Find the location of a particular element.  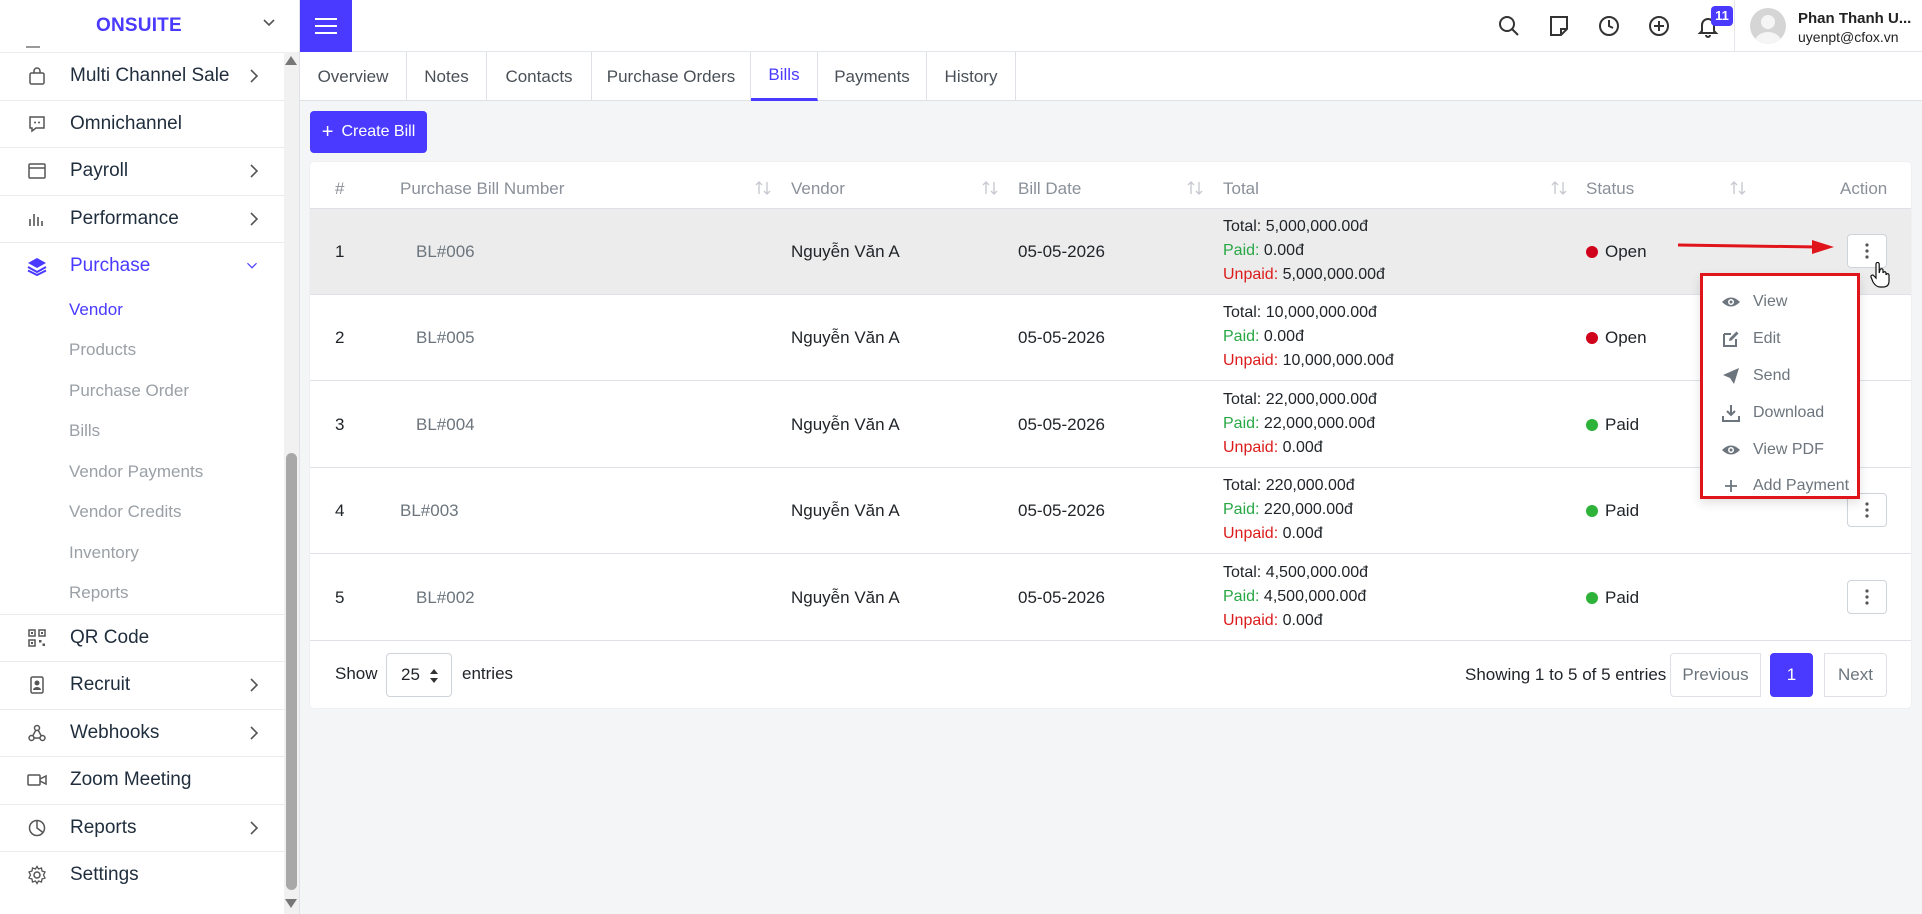

sidebar-sub-vendor-credits: Vendor Credits is located at coordinates (142, 512).